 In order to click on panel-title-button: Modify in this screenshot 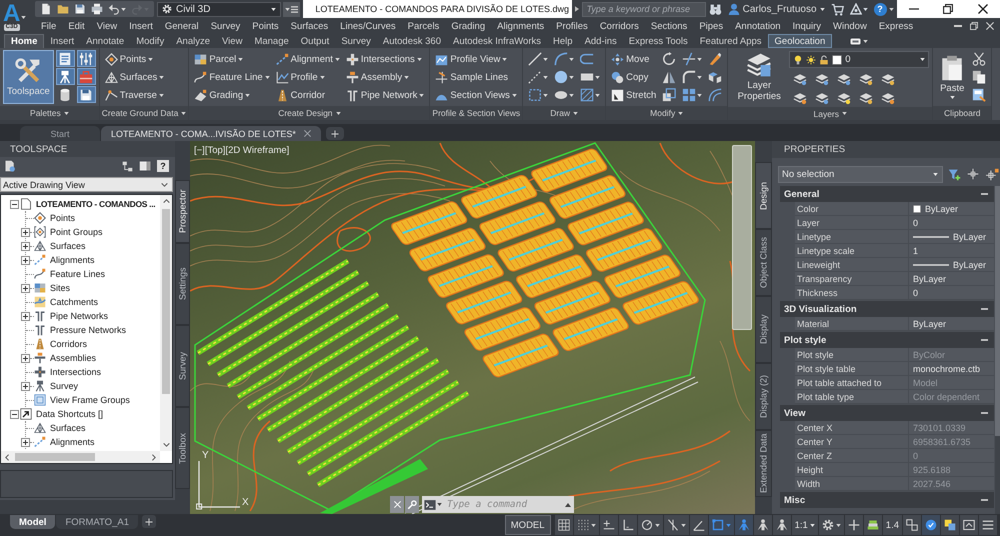, I will do `click(667, 113)`.